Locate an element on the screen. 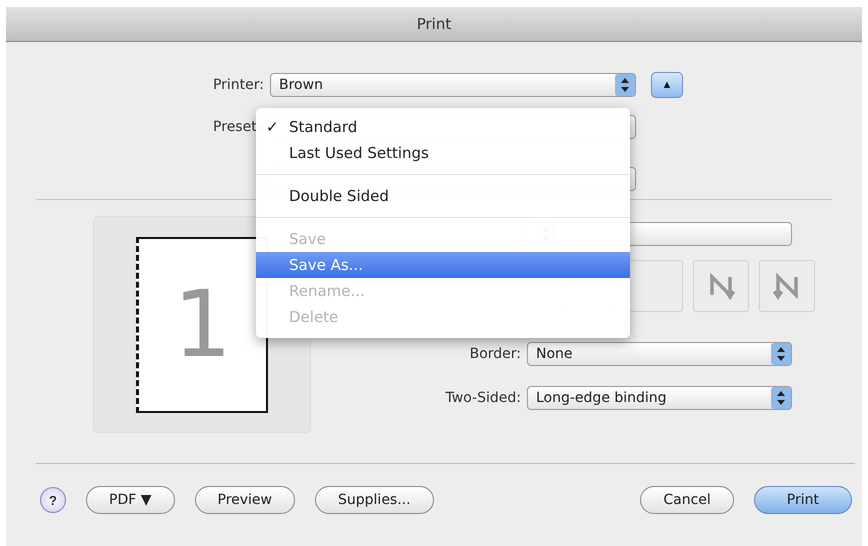  default-button: Print is located at coordinates (803, 500).